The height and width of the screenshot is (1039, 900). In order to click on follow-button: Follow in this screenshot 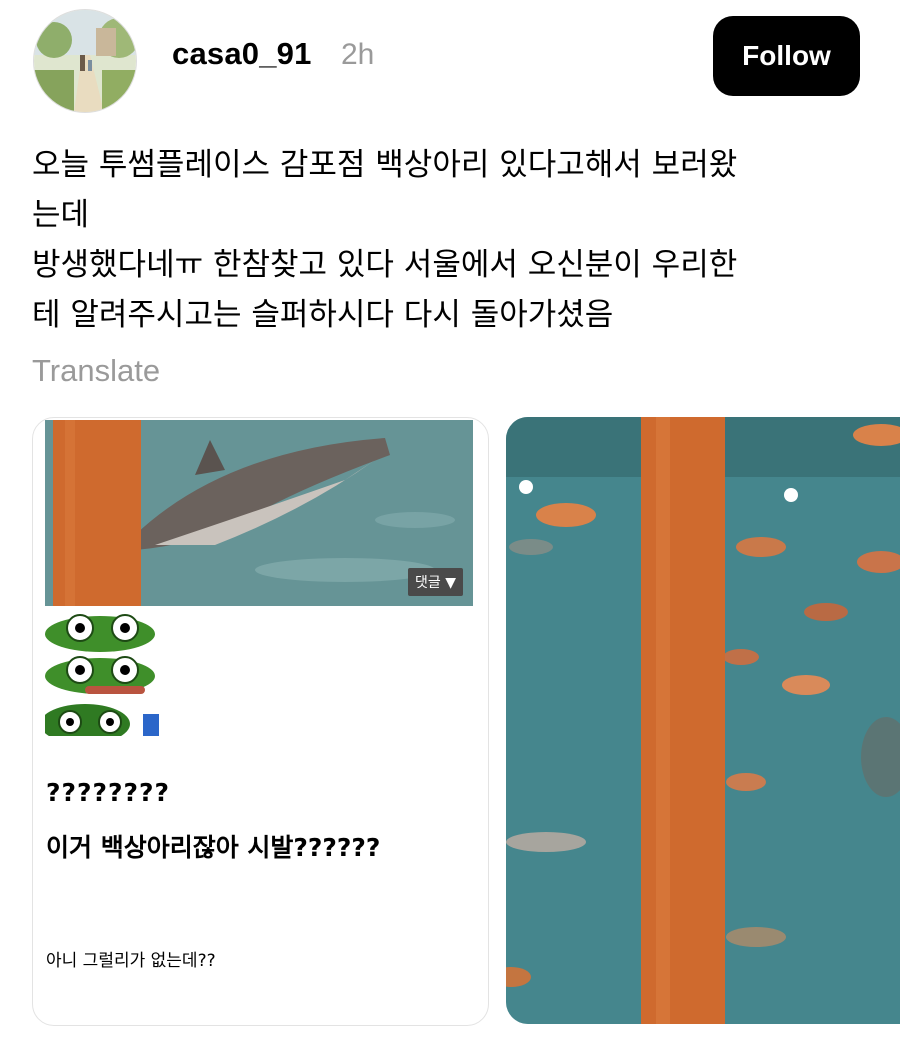, I will do `click(786, 56)`.